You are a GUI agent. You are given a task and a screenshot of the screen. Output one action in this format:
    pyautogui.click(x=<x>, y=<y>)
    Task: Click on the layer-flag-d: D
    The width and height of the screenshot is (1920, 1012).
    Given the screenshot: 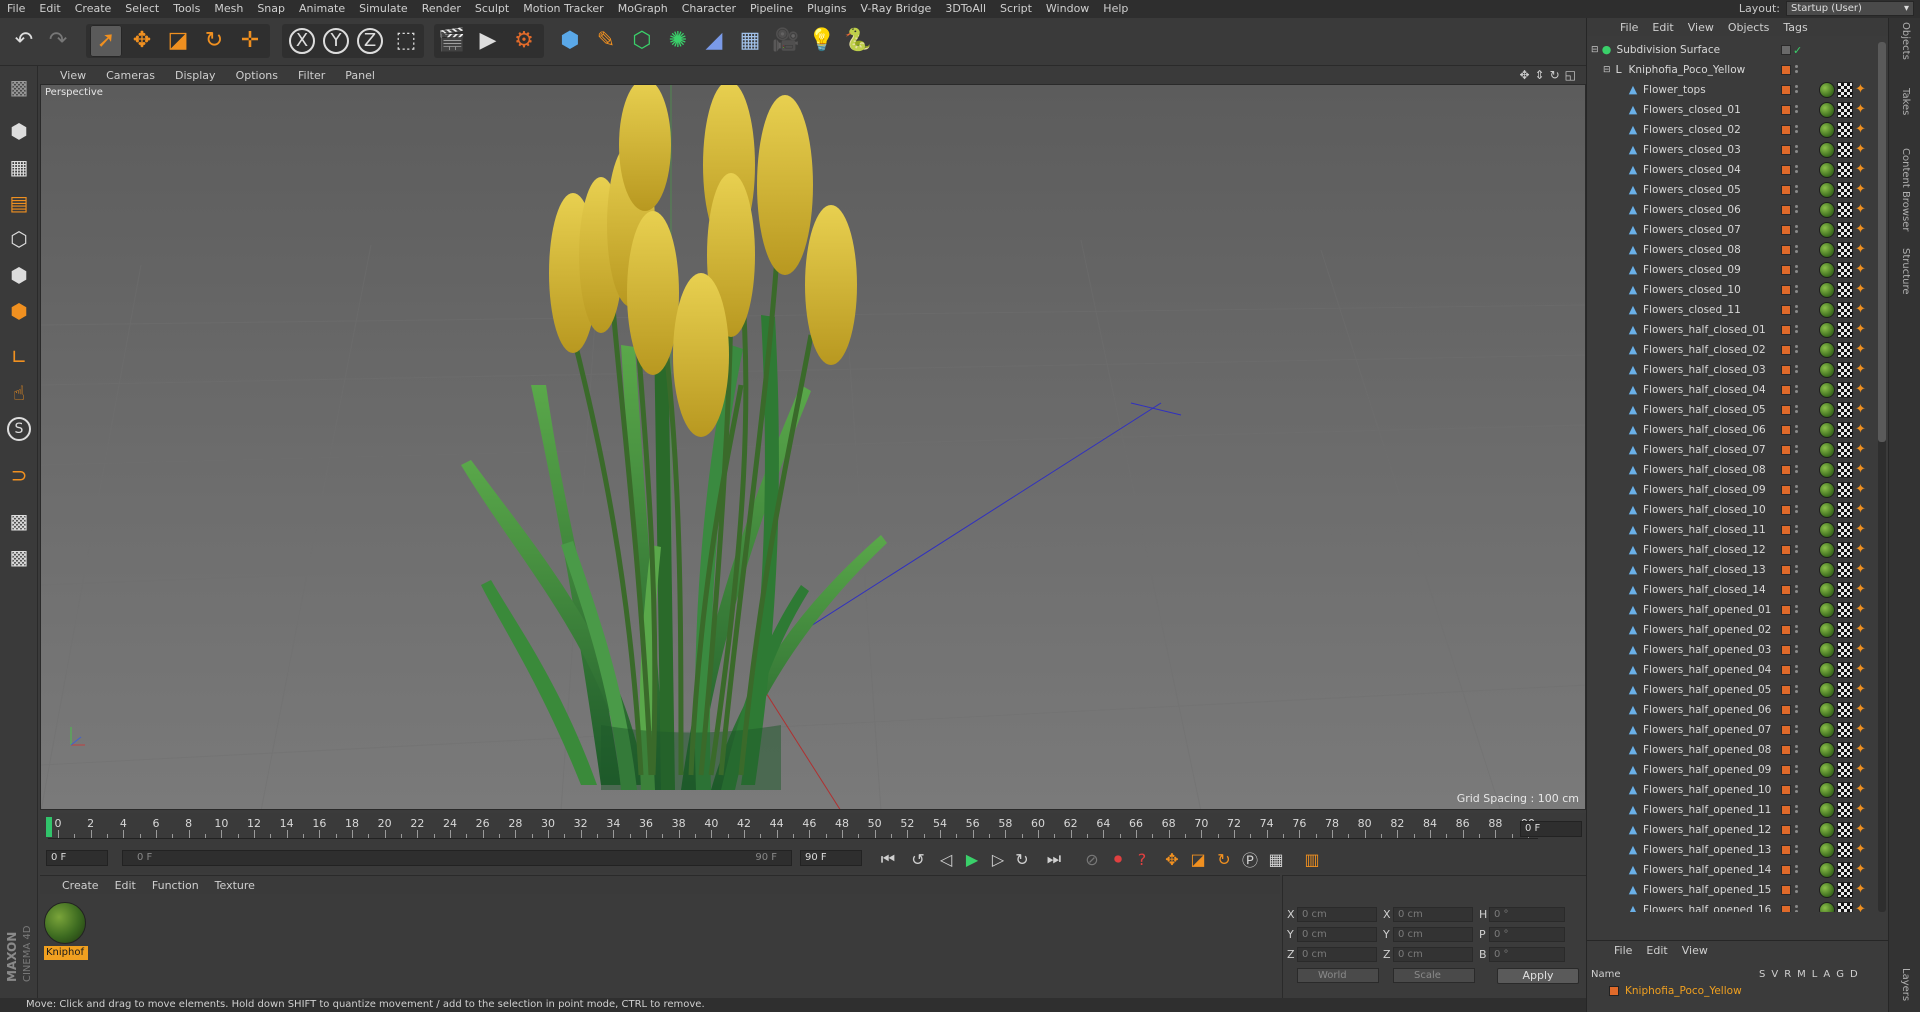 What is the action you would take?
    pyautogui.click(x=1854, y=974)
    